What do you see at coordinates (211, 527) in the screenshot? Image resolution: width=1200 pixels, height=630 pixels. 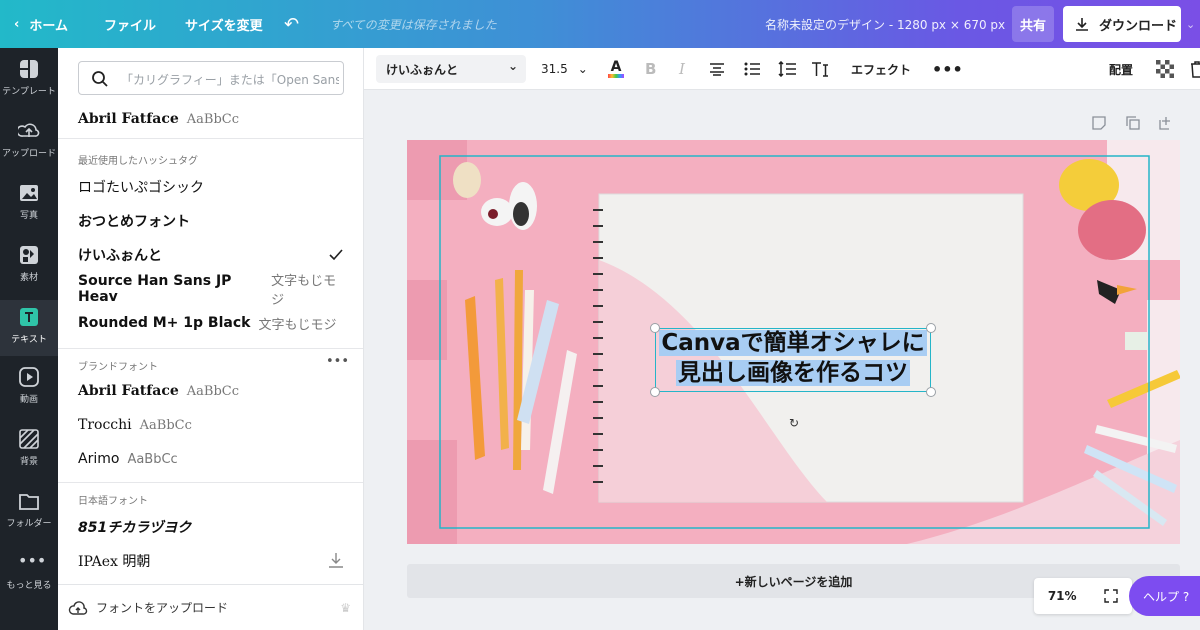 I see `font-item-japanese: 851チカラヅヨク` at bounding box center [211, 527].